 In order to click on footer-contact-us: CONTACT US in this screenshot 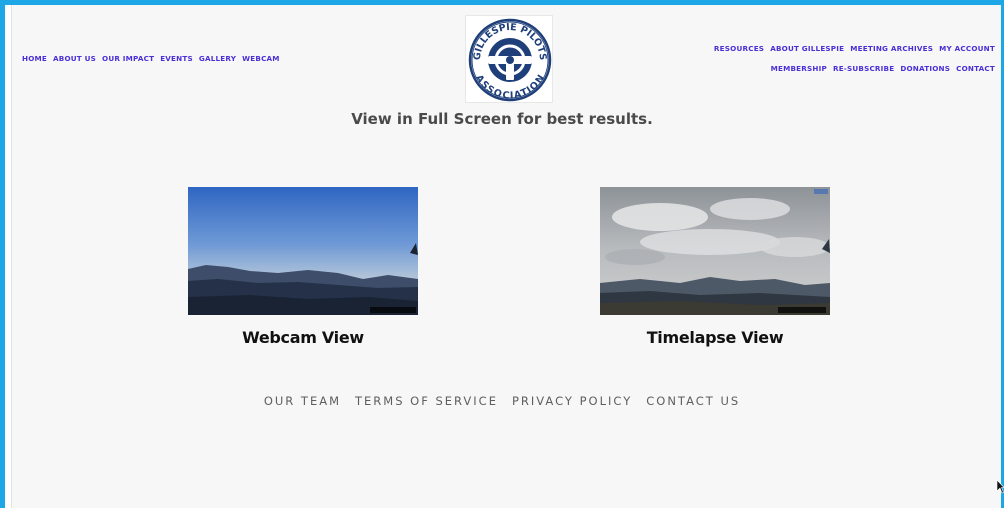, I will do `click(693, 401)`.